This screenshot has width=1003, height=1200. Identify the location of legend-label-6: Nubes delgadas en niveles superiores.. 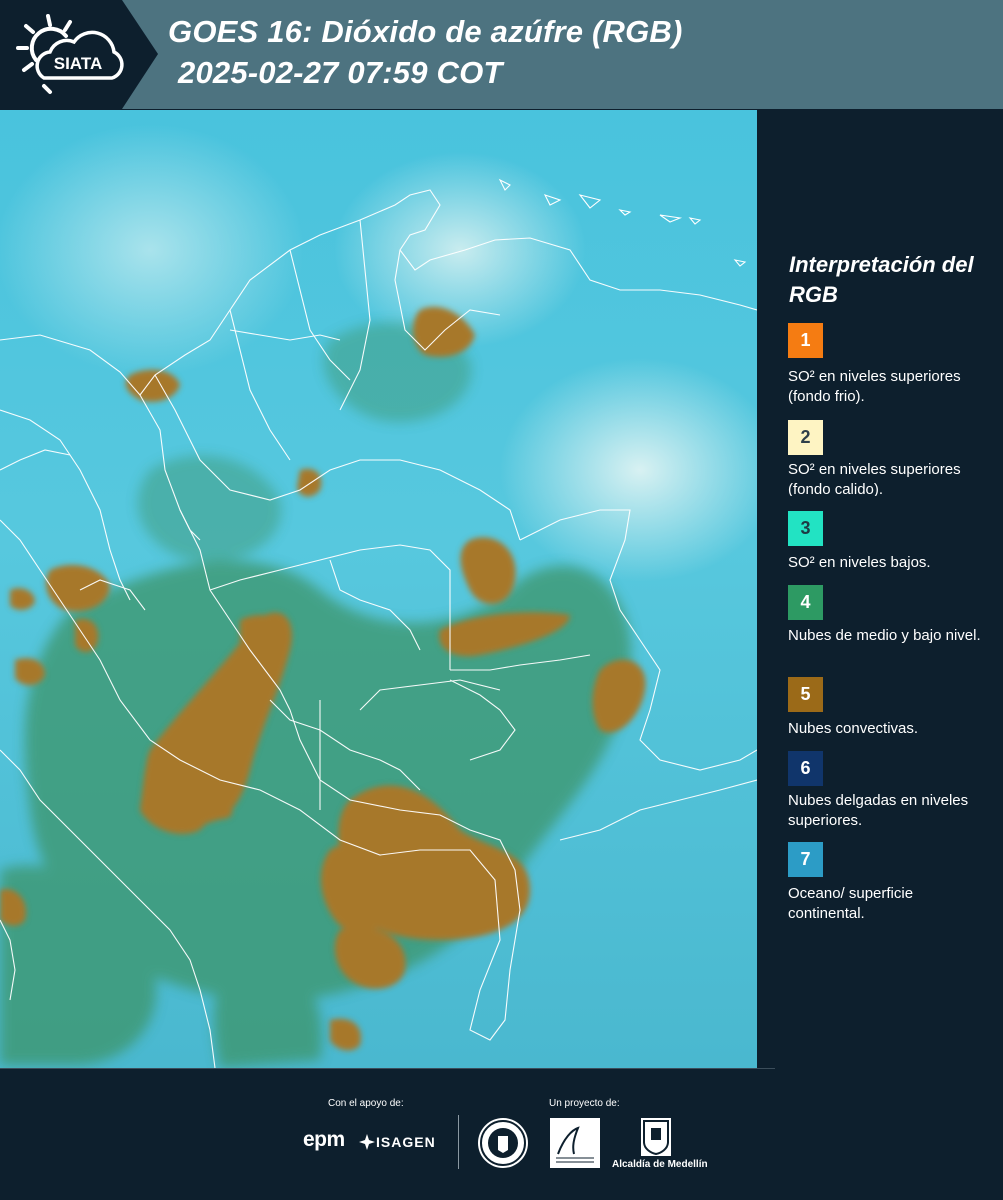
(878, 810).